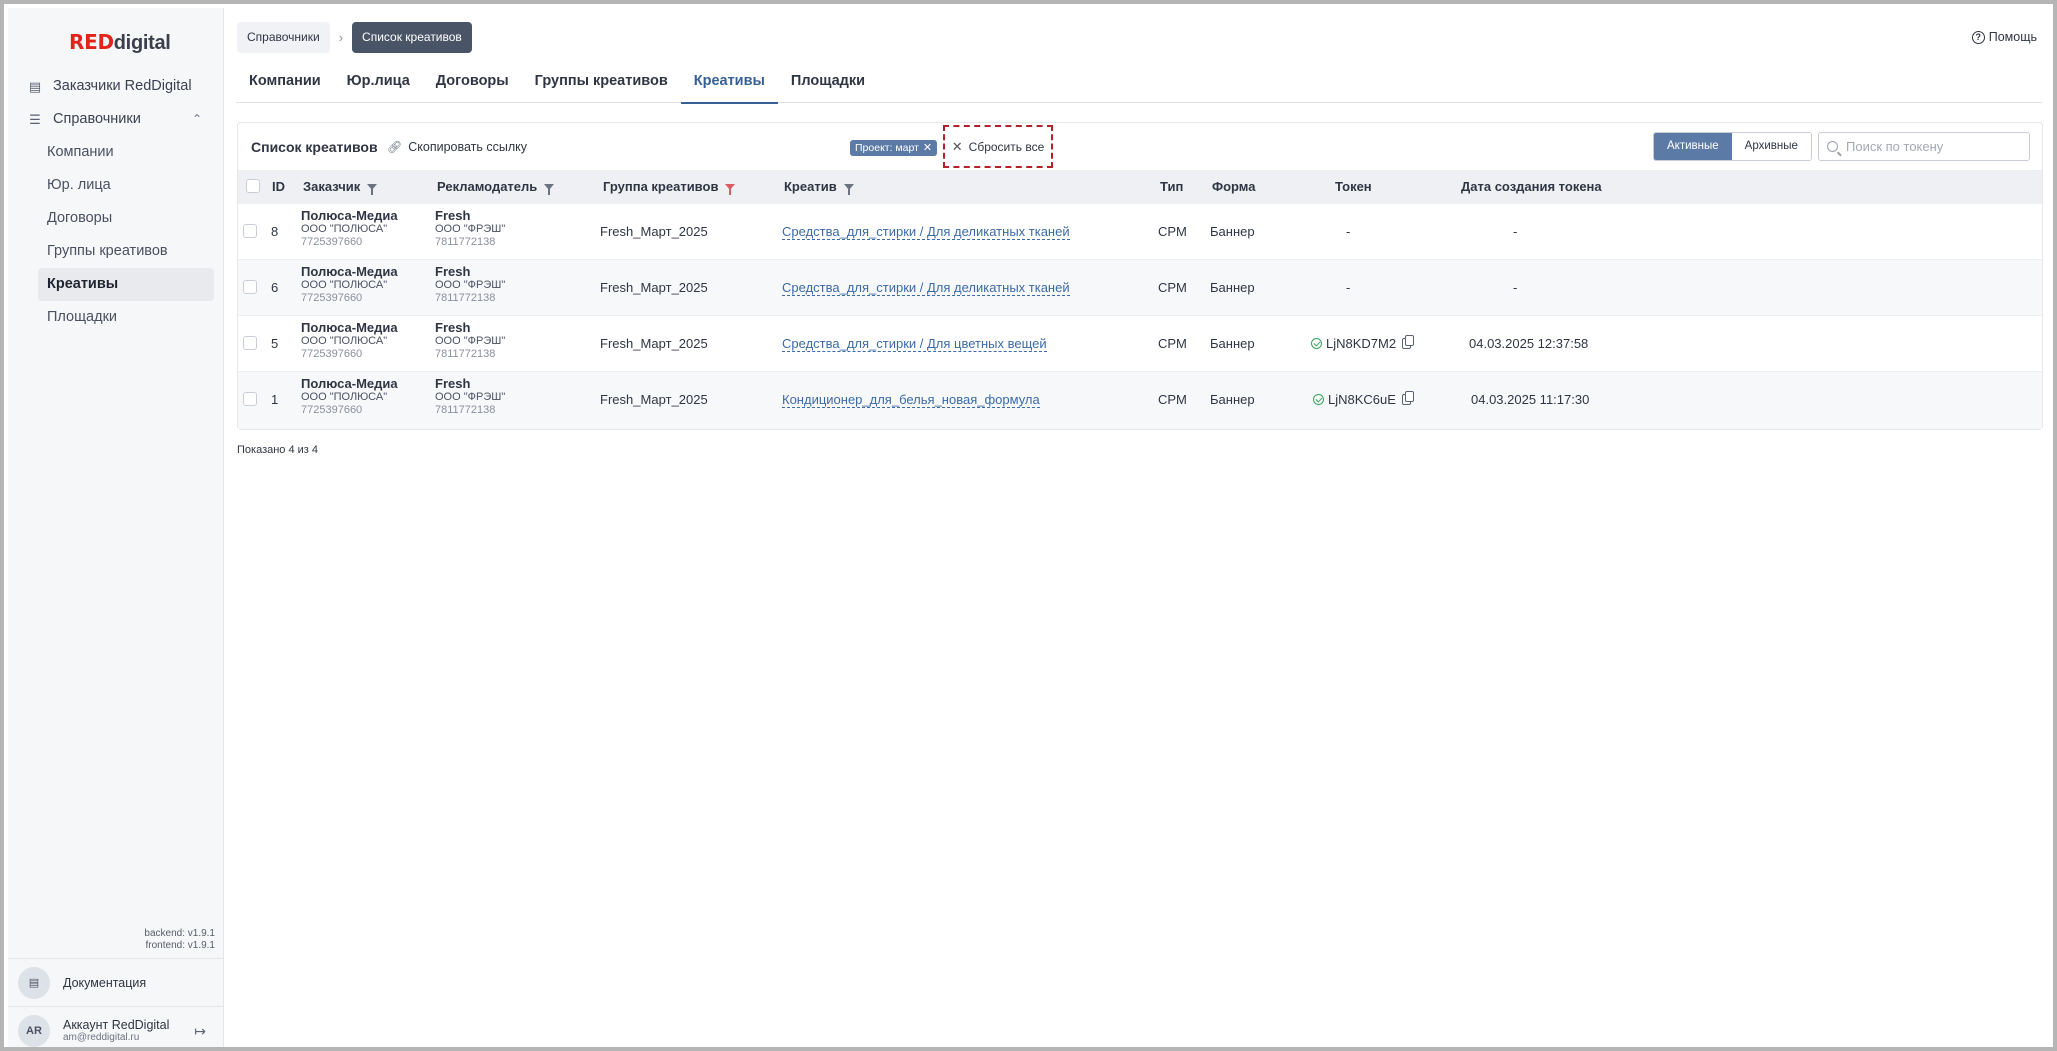  I want to click on th-customer-label: Заказчик, so click(332, 186).